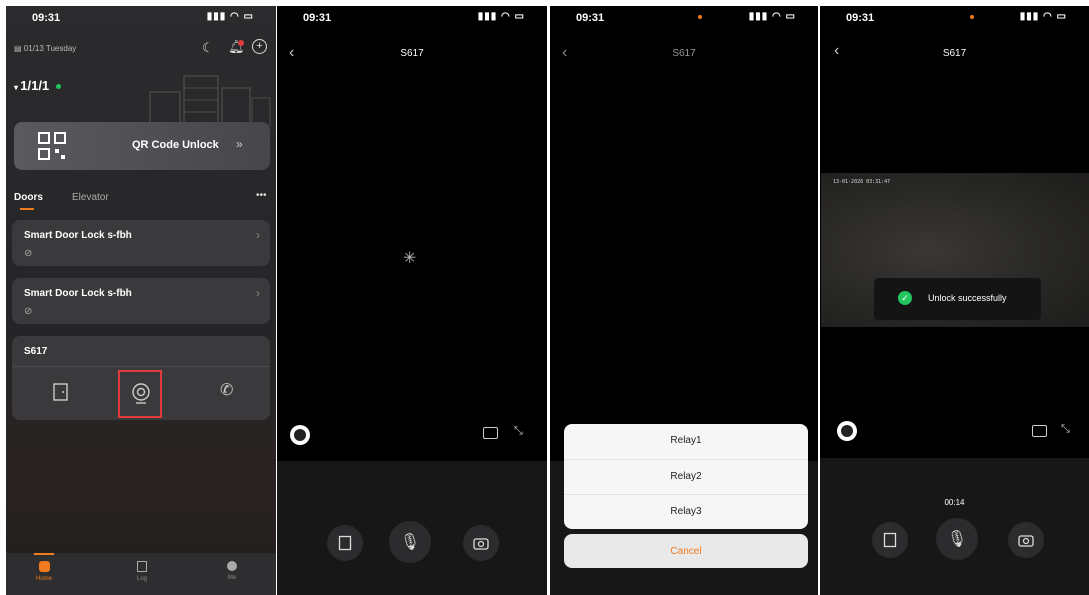 The width and height of the screenshot is (1089, 595). I want to click on call-timer: 00:14, so click(954, 502).